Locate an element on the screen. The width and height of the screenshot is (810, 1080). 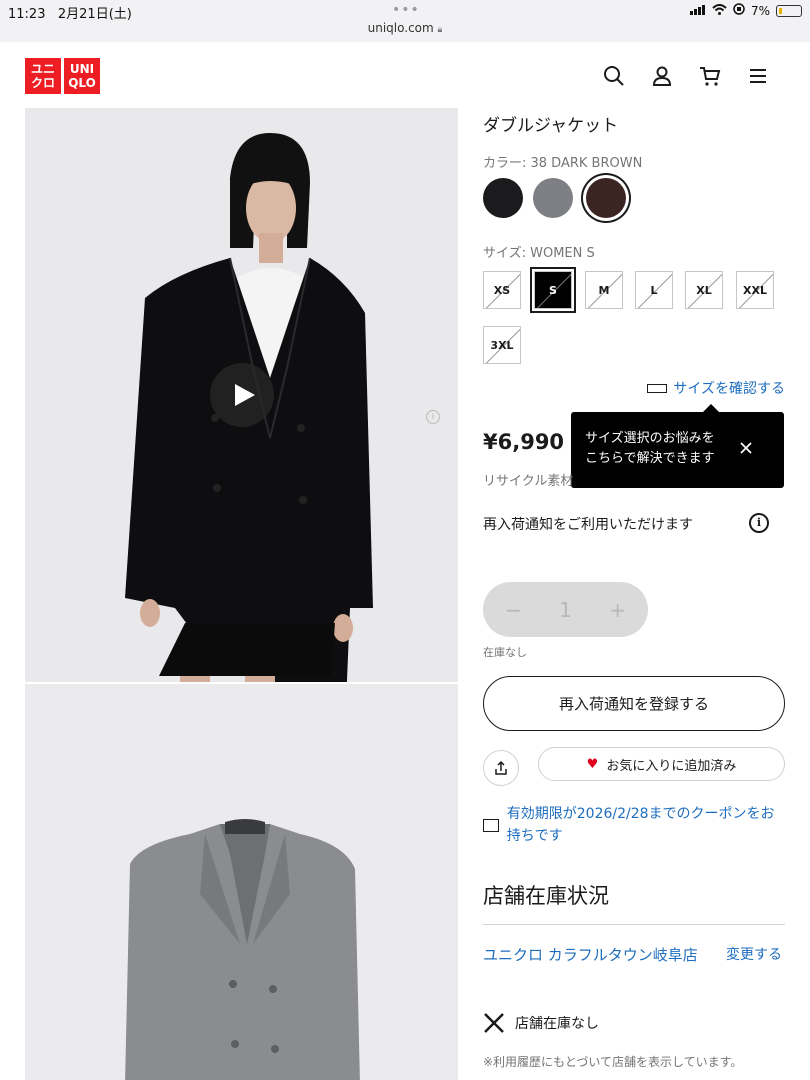
quantity-stepper: − 1 + is located at coordinates (565, 609).